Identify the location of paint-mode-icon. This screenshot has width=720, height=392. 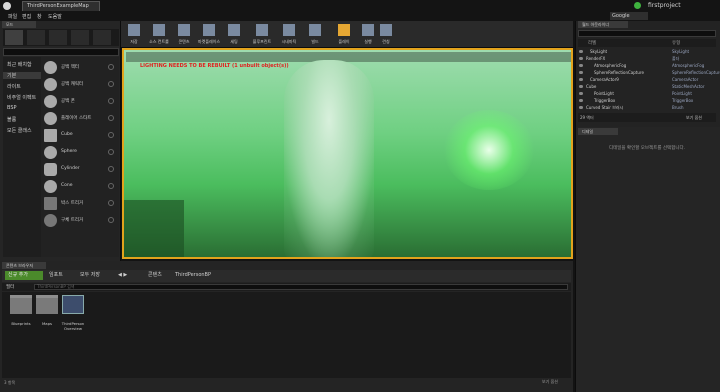
(36, 37).